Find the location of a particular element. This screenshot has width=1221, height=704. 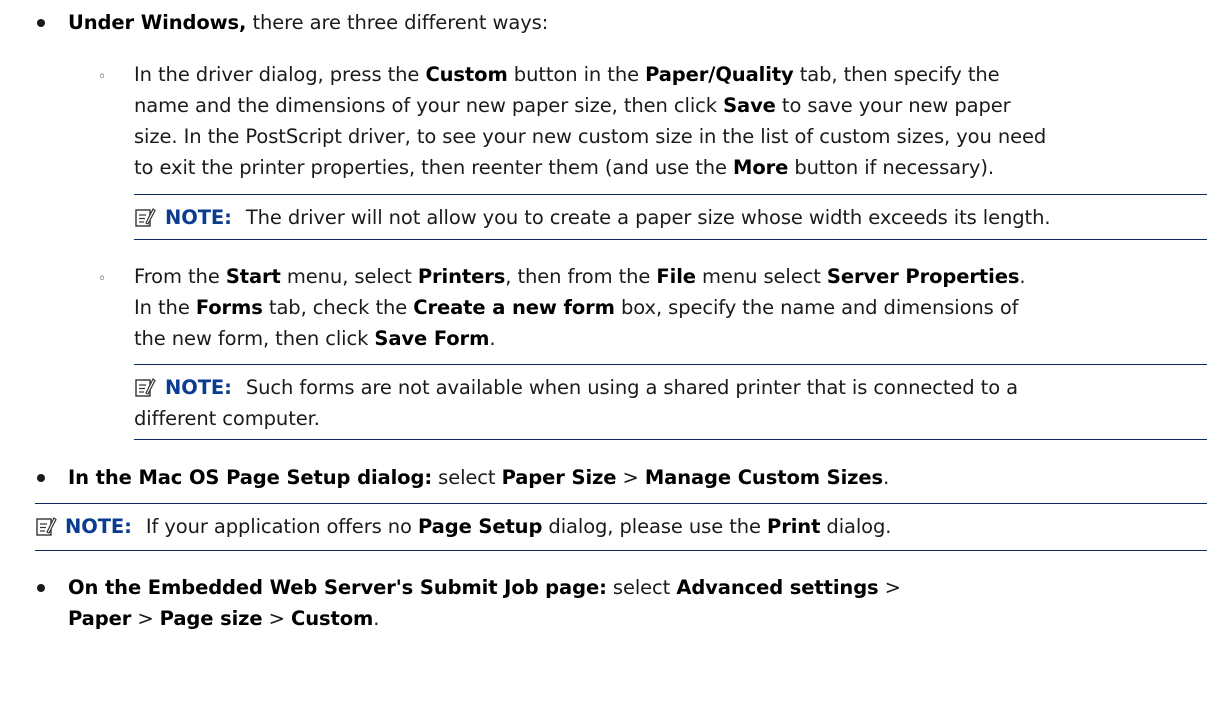

text-run: different computer. is located at coordinates (227, 418).